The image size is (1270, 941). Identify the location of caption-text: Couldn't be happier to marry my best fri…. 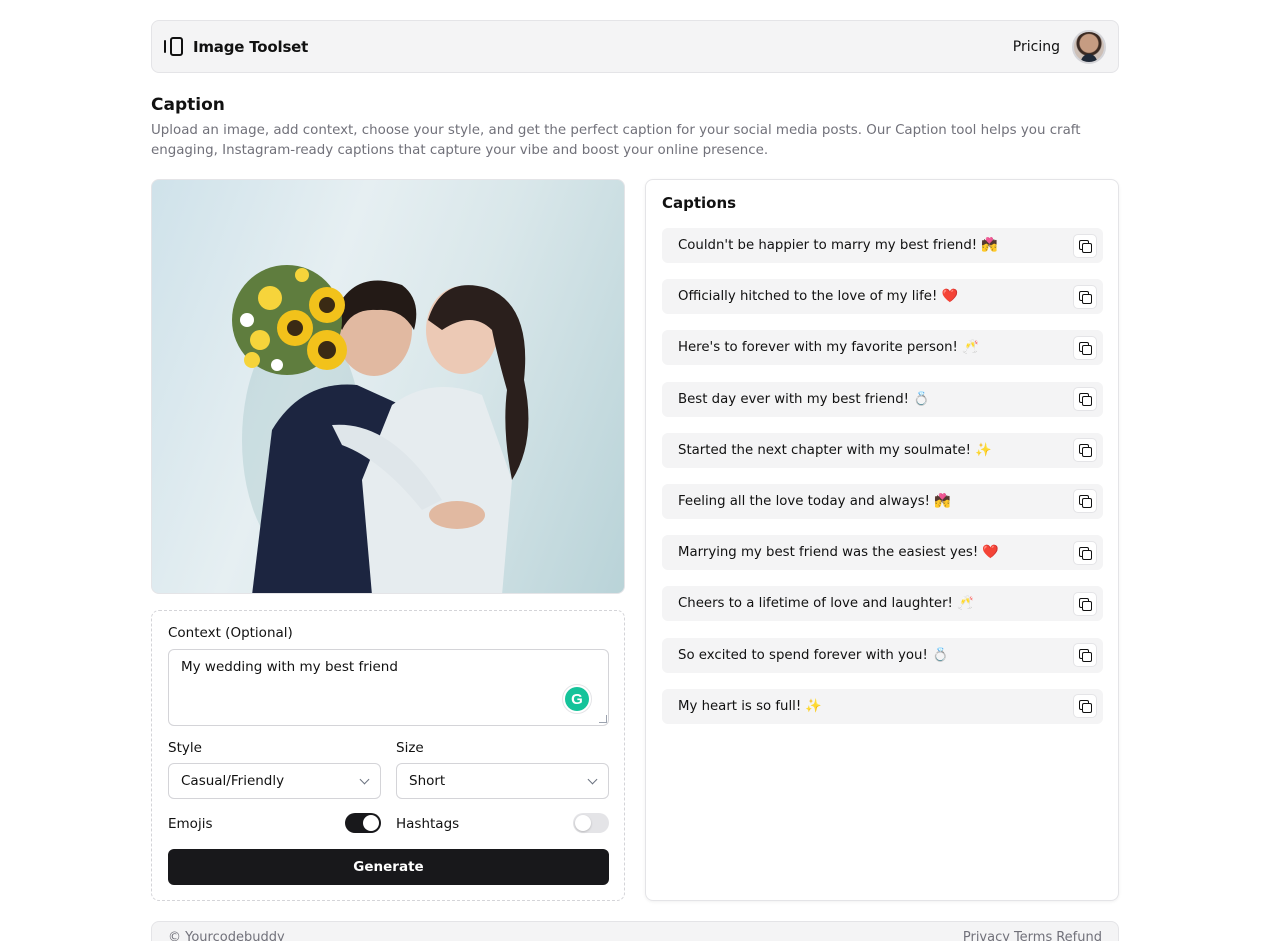
(838, 245).